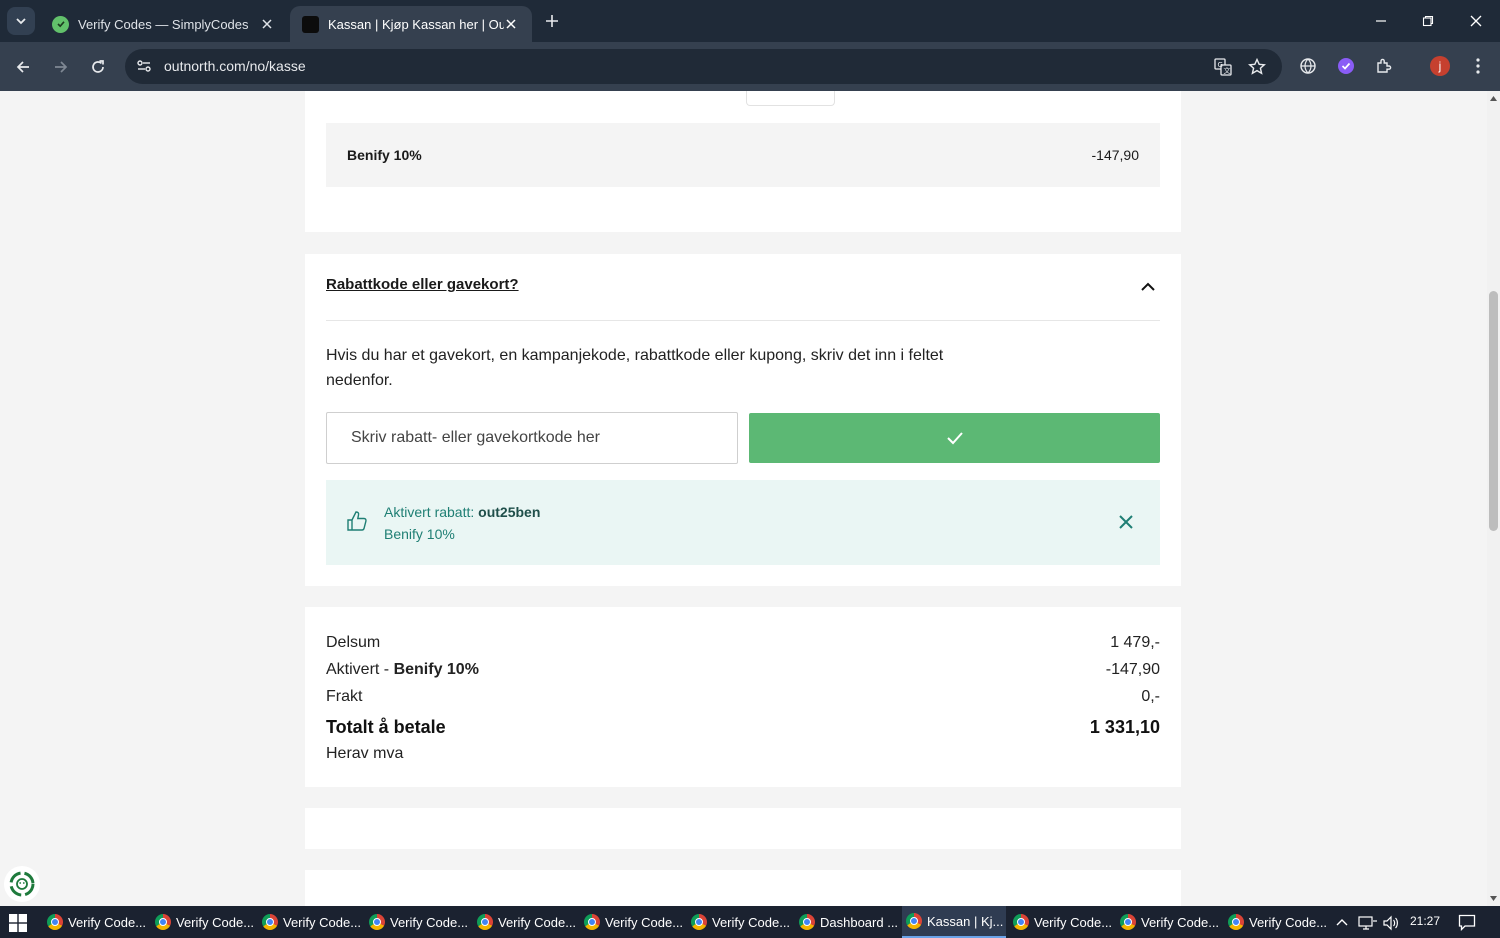 The width and height of the screenshot is (1500, 938). What do you see at coordinates (21, 21) in the screenshot?
I see `tab-search-button` at bounding box center [21, 21].